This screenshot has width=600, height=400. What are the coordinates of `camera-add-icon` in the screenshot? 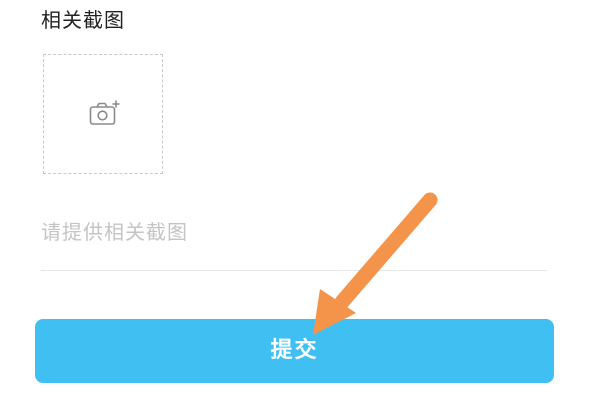 It's located at (104, 112).